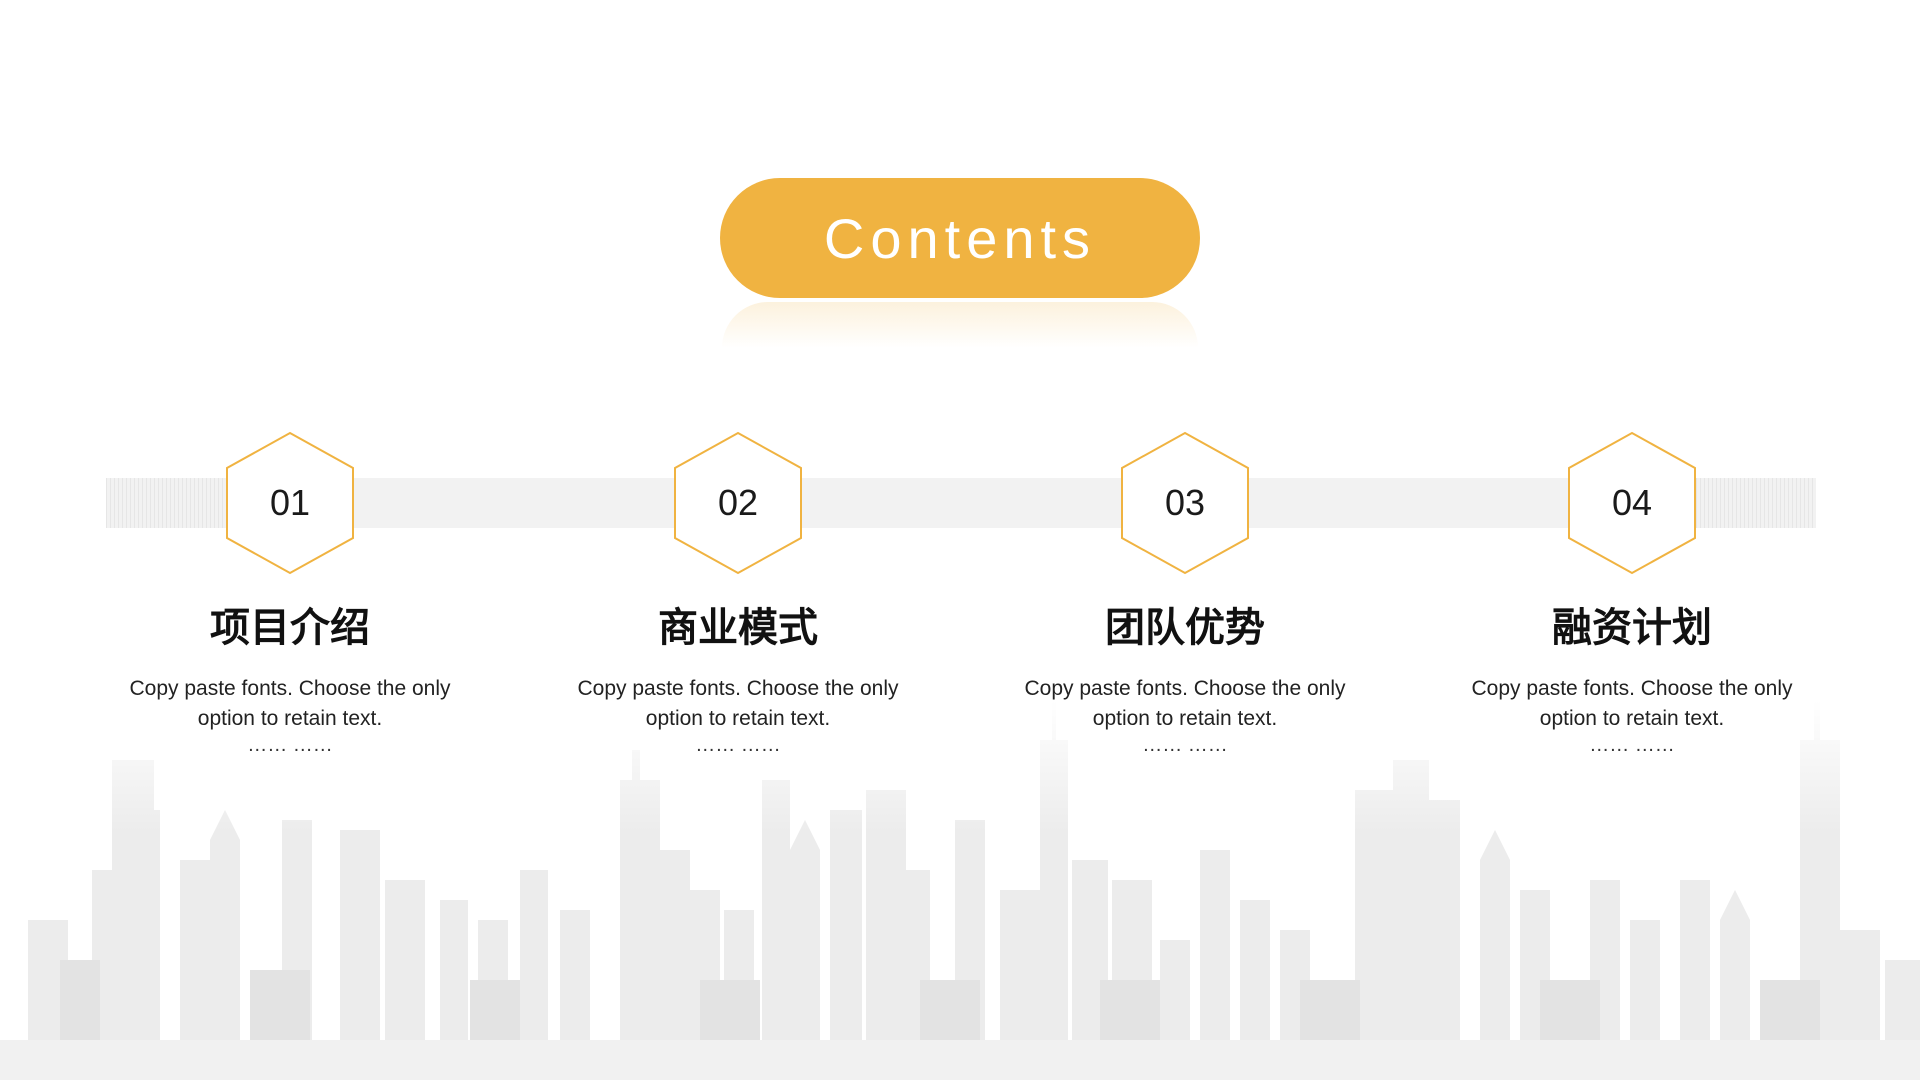 This screenshot has height=1080, width=1920. I want to click on hexagon-outline-icon: 02, so click(738, 503).